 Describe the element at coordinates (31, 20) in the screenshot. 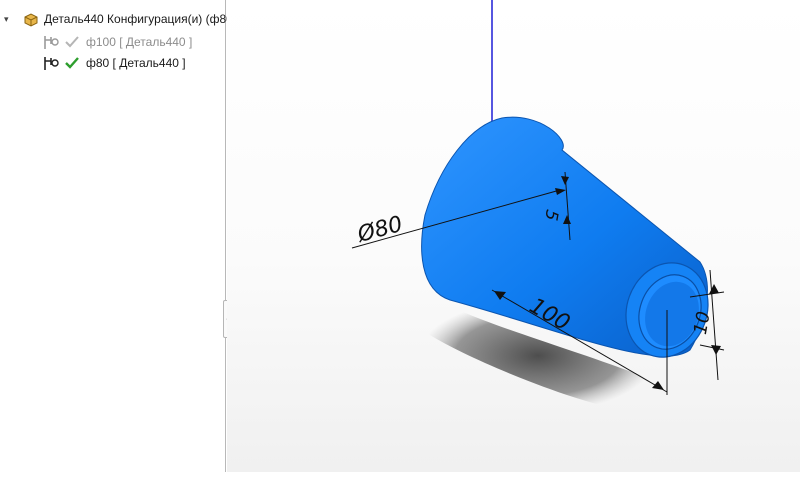

I see `part-icon` at that location.